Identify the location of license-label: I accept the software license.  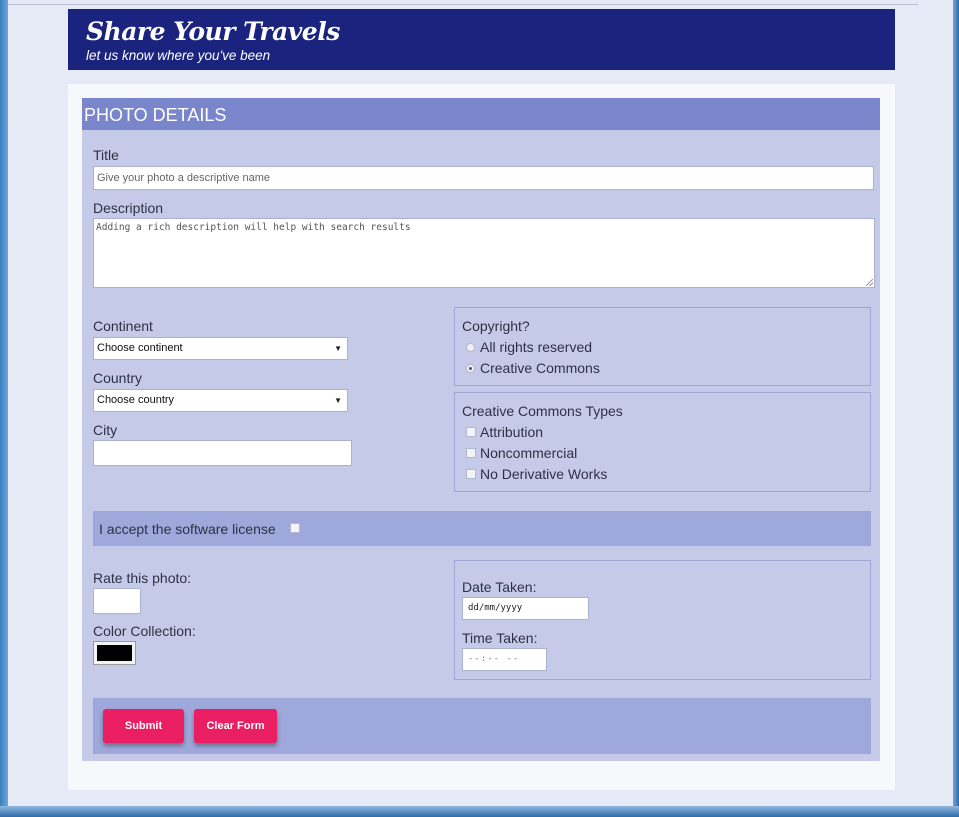
(187, 529).